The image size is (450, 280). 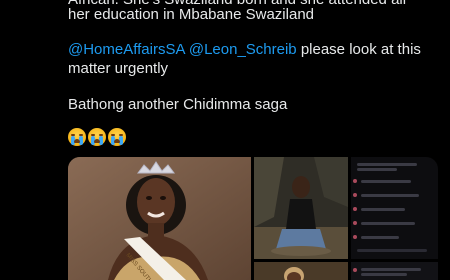 I want to click on seated-woman-photo, so click(x=301, y=208).